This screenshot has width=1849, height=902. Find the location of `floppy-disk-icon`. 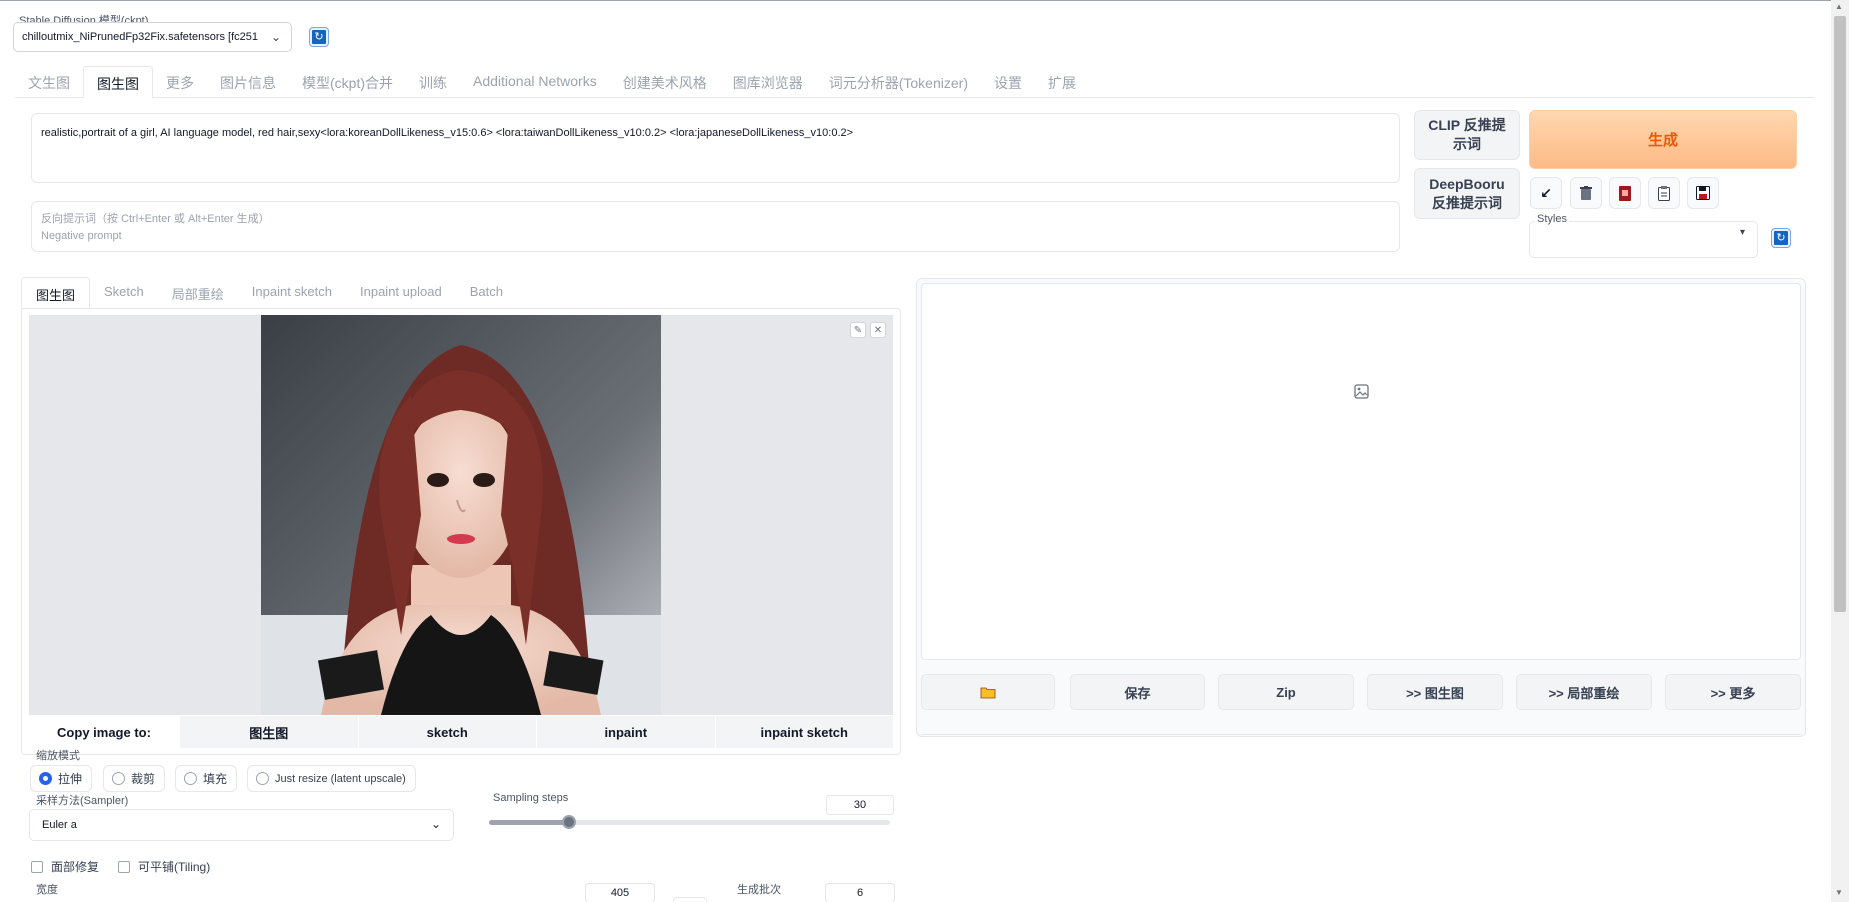

floppy-disk-icon is located at coordinates (1703, 193).